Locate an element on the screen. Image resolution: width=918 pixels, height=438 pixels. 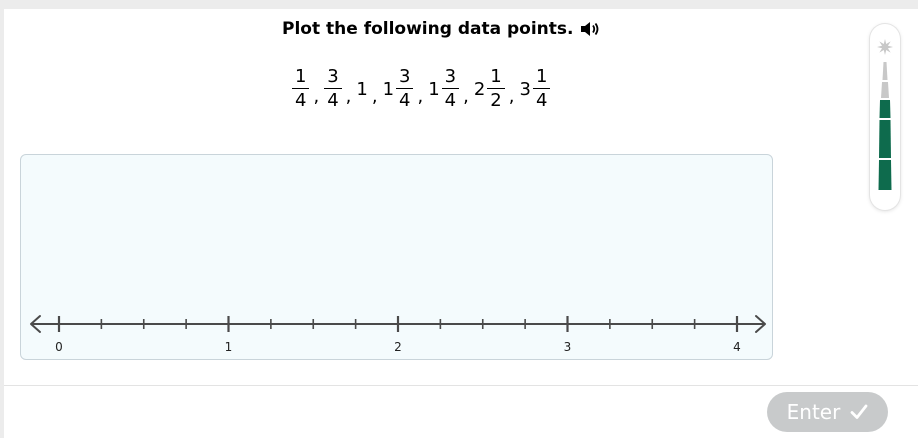
tick-label: 1 is located at coordinates (229, 347).